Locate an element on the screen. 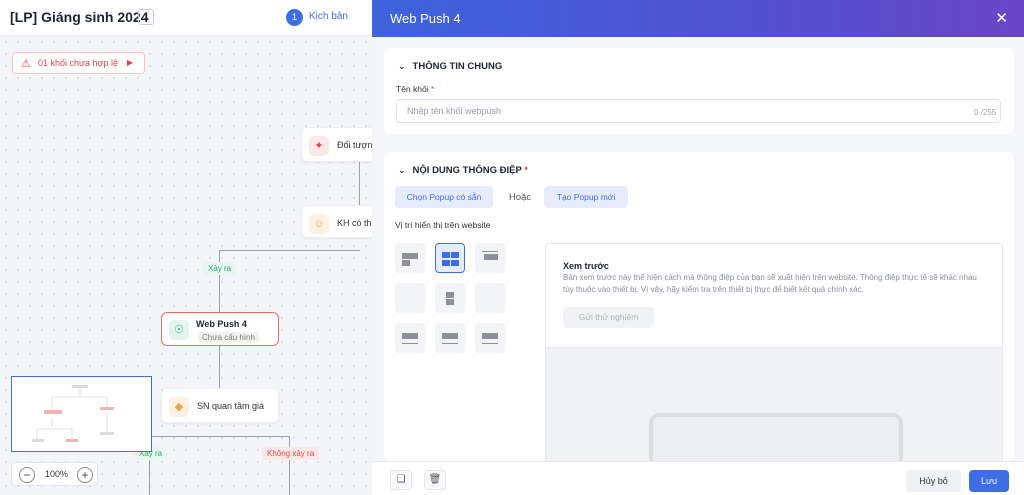  position-bottom-right is located at coordinates (490, 338).